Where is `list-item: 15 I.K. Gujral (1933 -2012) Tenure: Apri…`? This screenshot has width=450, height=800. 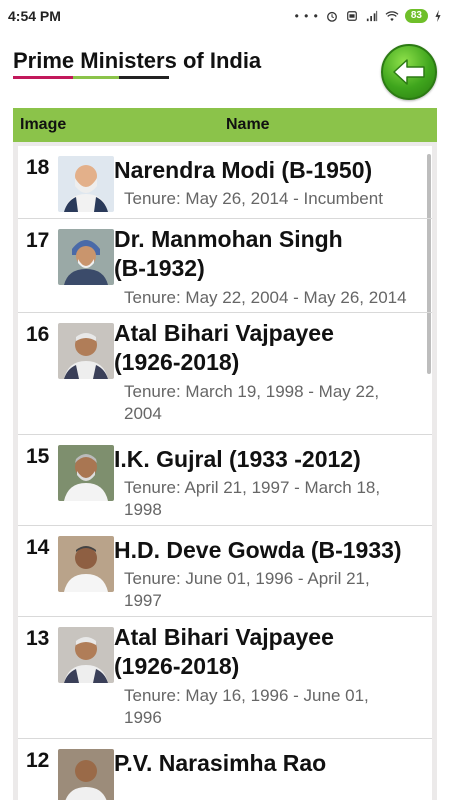
list-item: 15 I.K. Gujral (1933 -2012) Tenure: Apri… is located at coordinates (225, 480).